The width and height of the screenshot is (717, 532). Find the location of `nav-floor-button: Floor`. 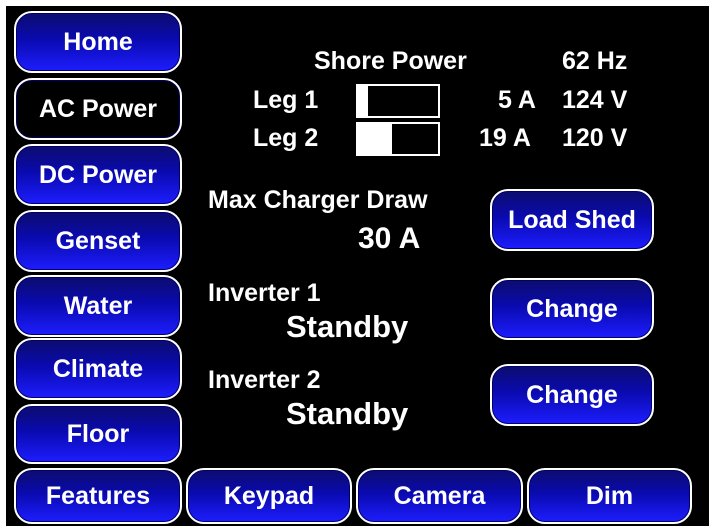

nav-floor-button: Floor is located at coordinates (98, 434).